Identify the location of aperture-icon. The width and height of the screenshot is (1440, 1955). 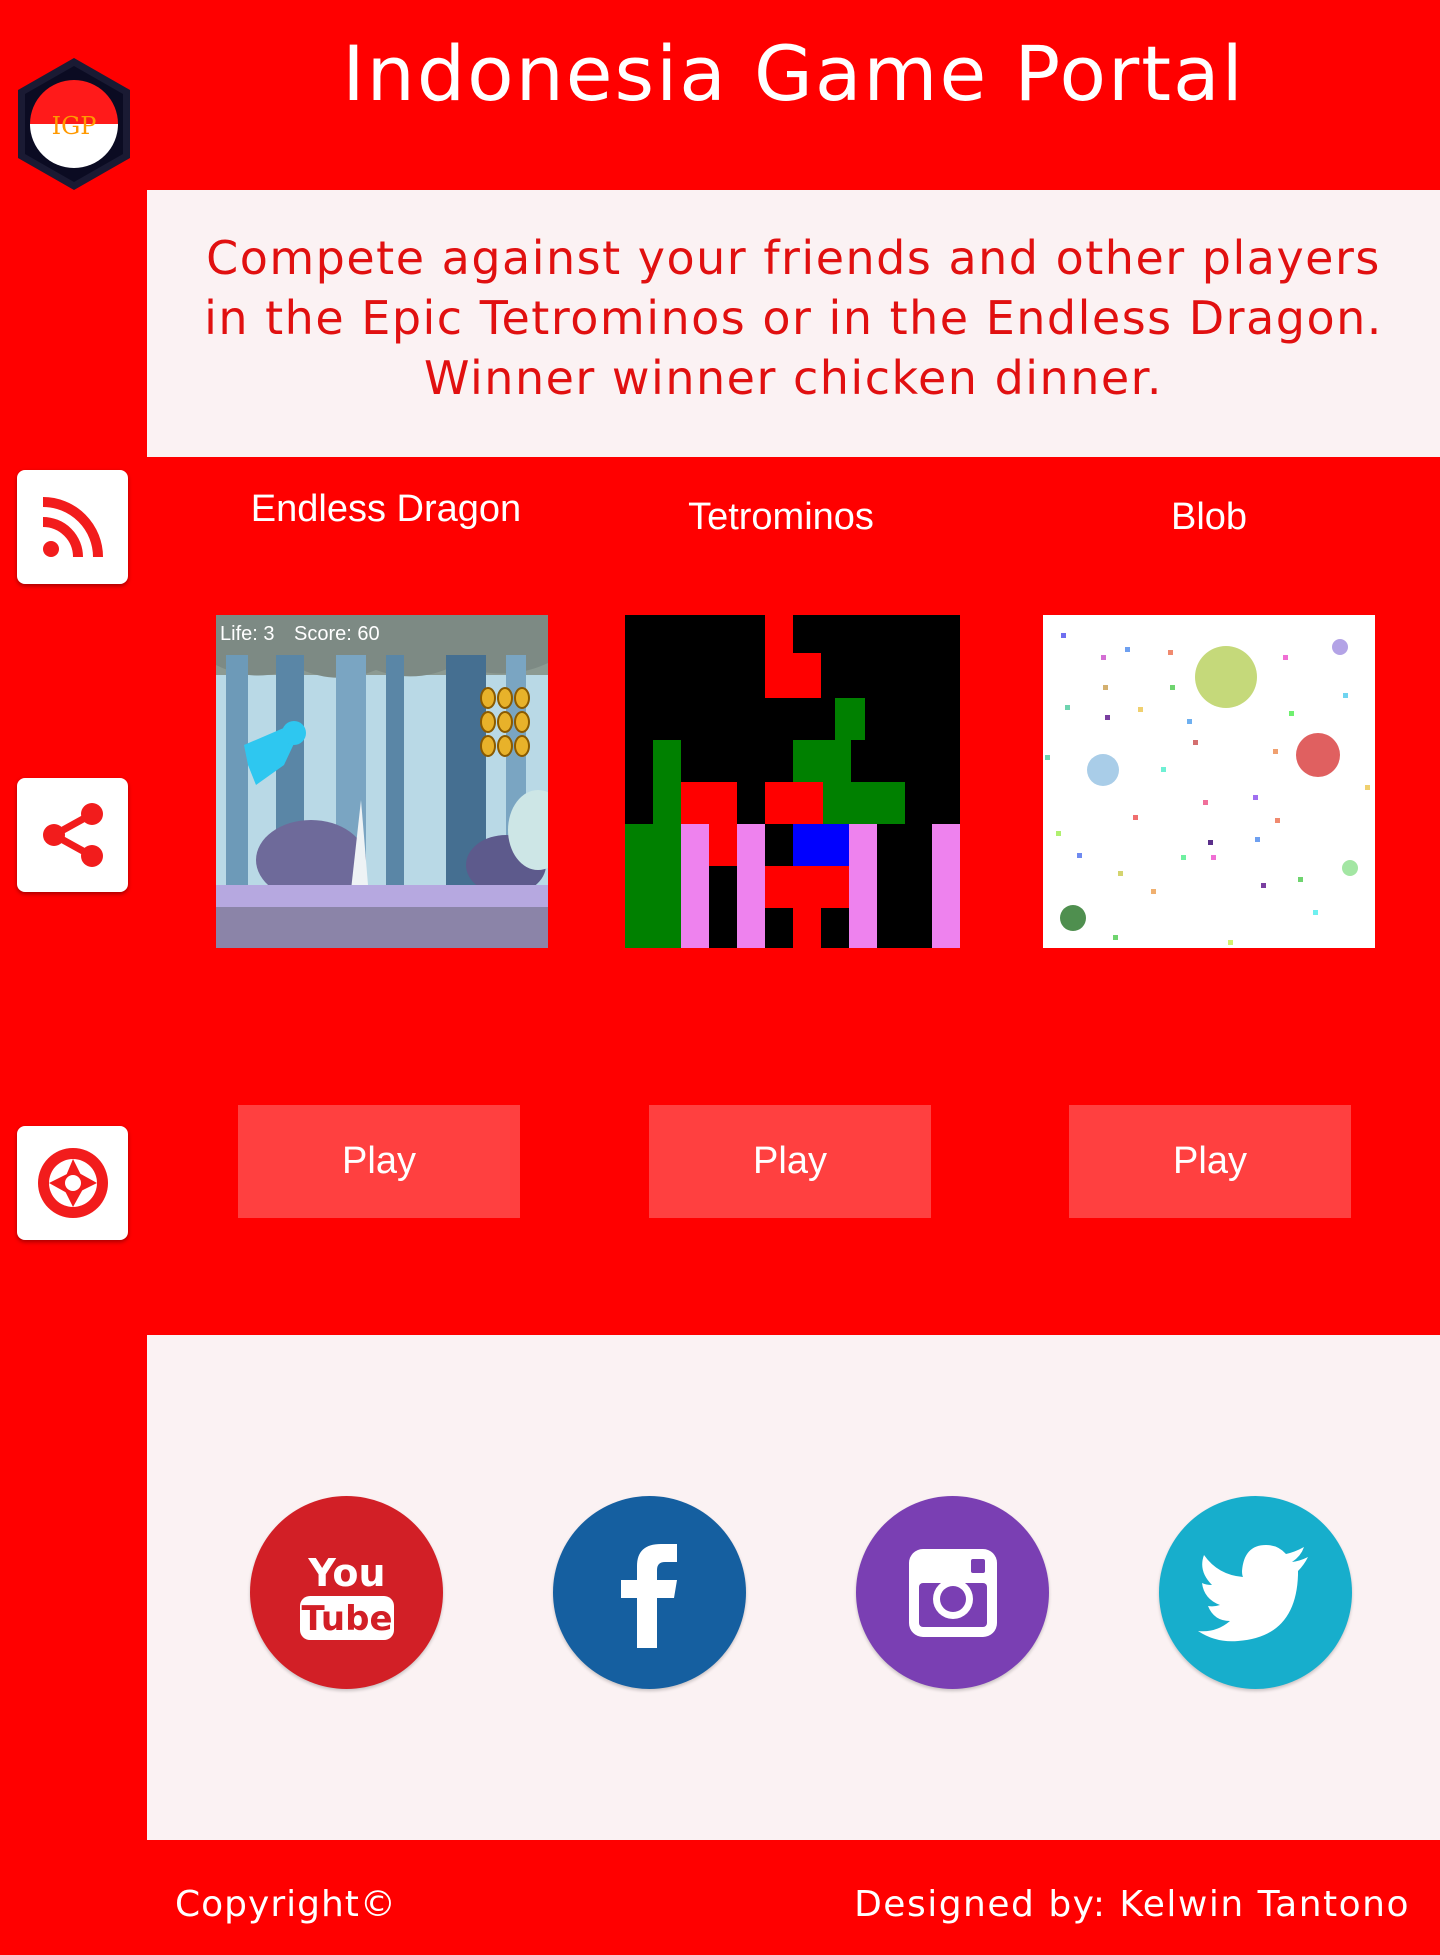
(72, 1183).